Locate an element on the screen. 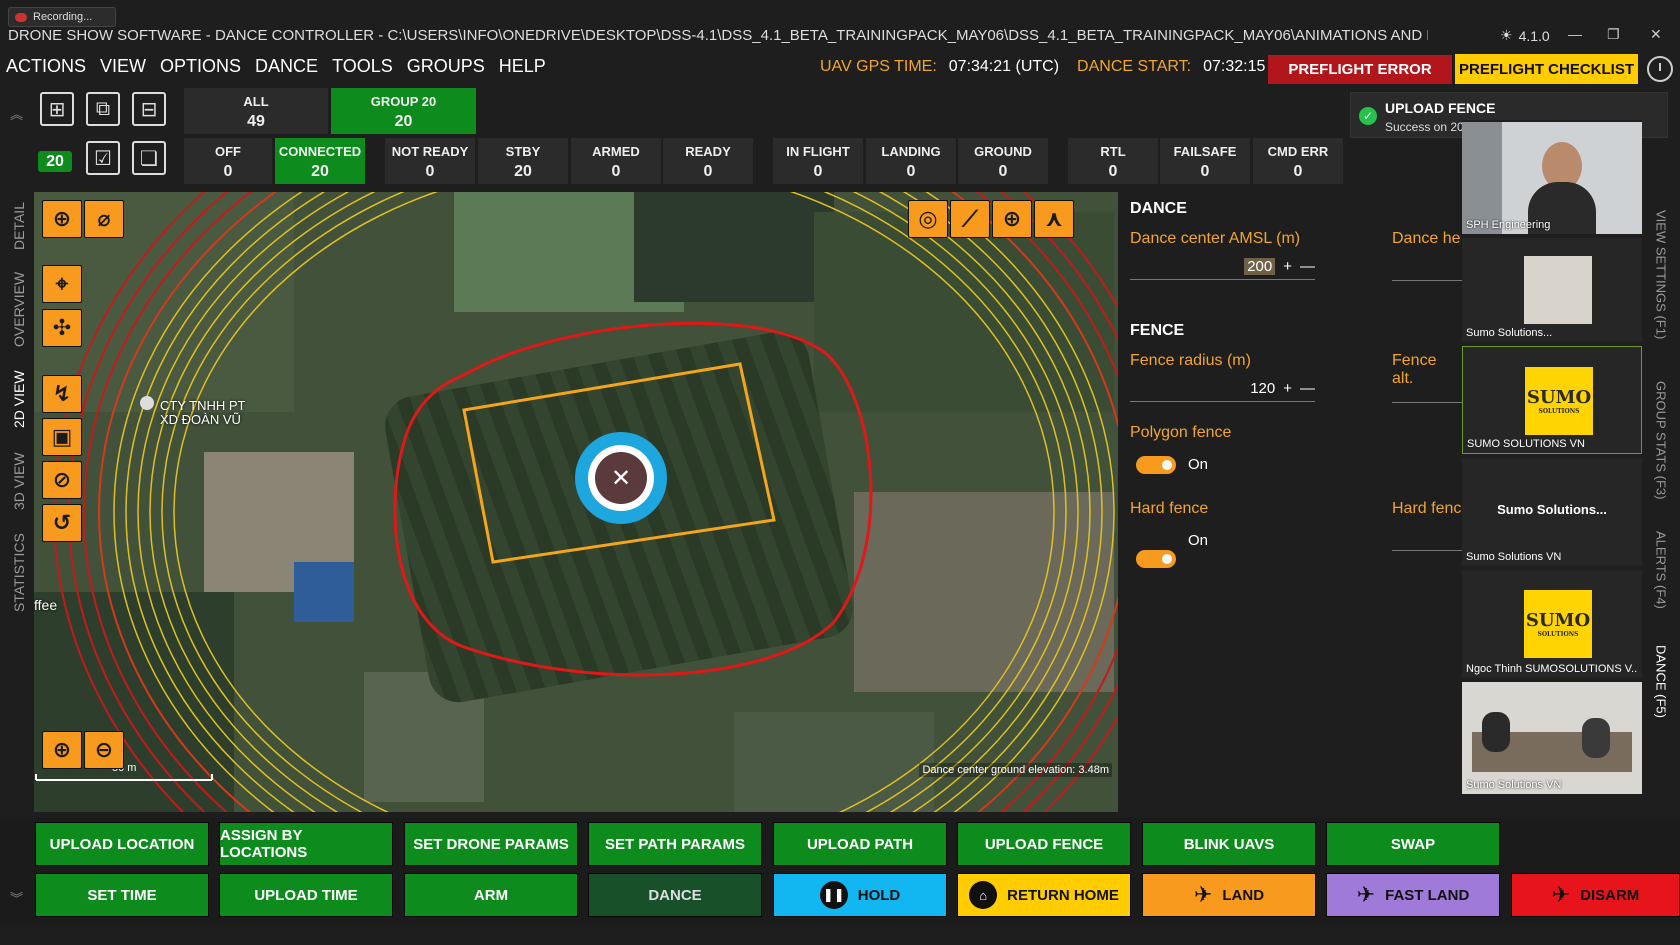 The image size is (1680, 945). status-rtl: RTL 0 is located at coordinates (1113, 161).